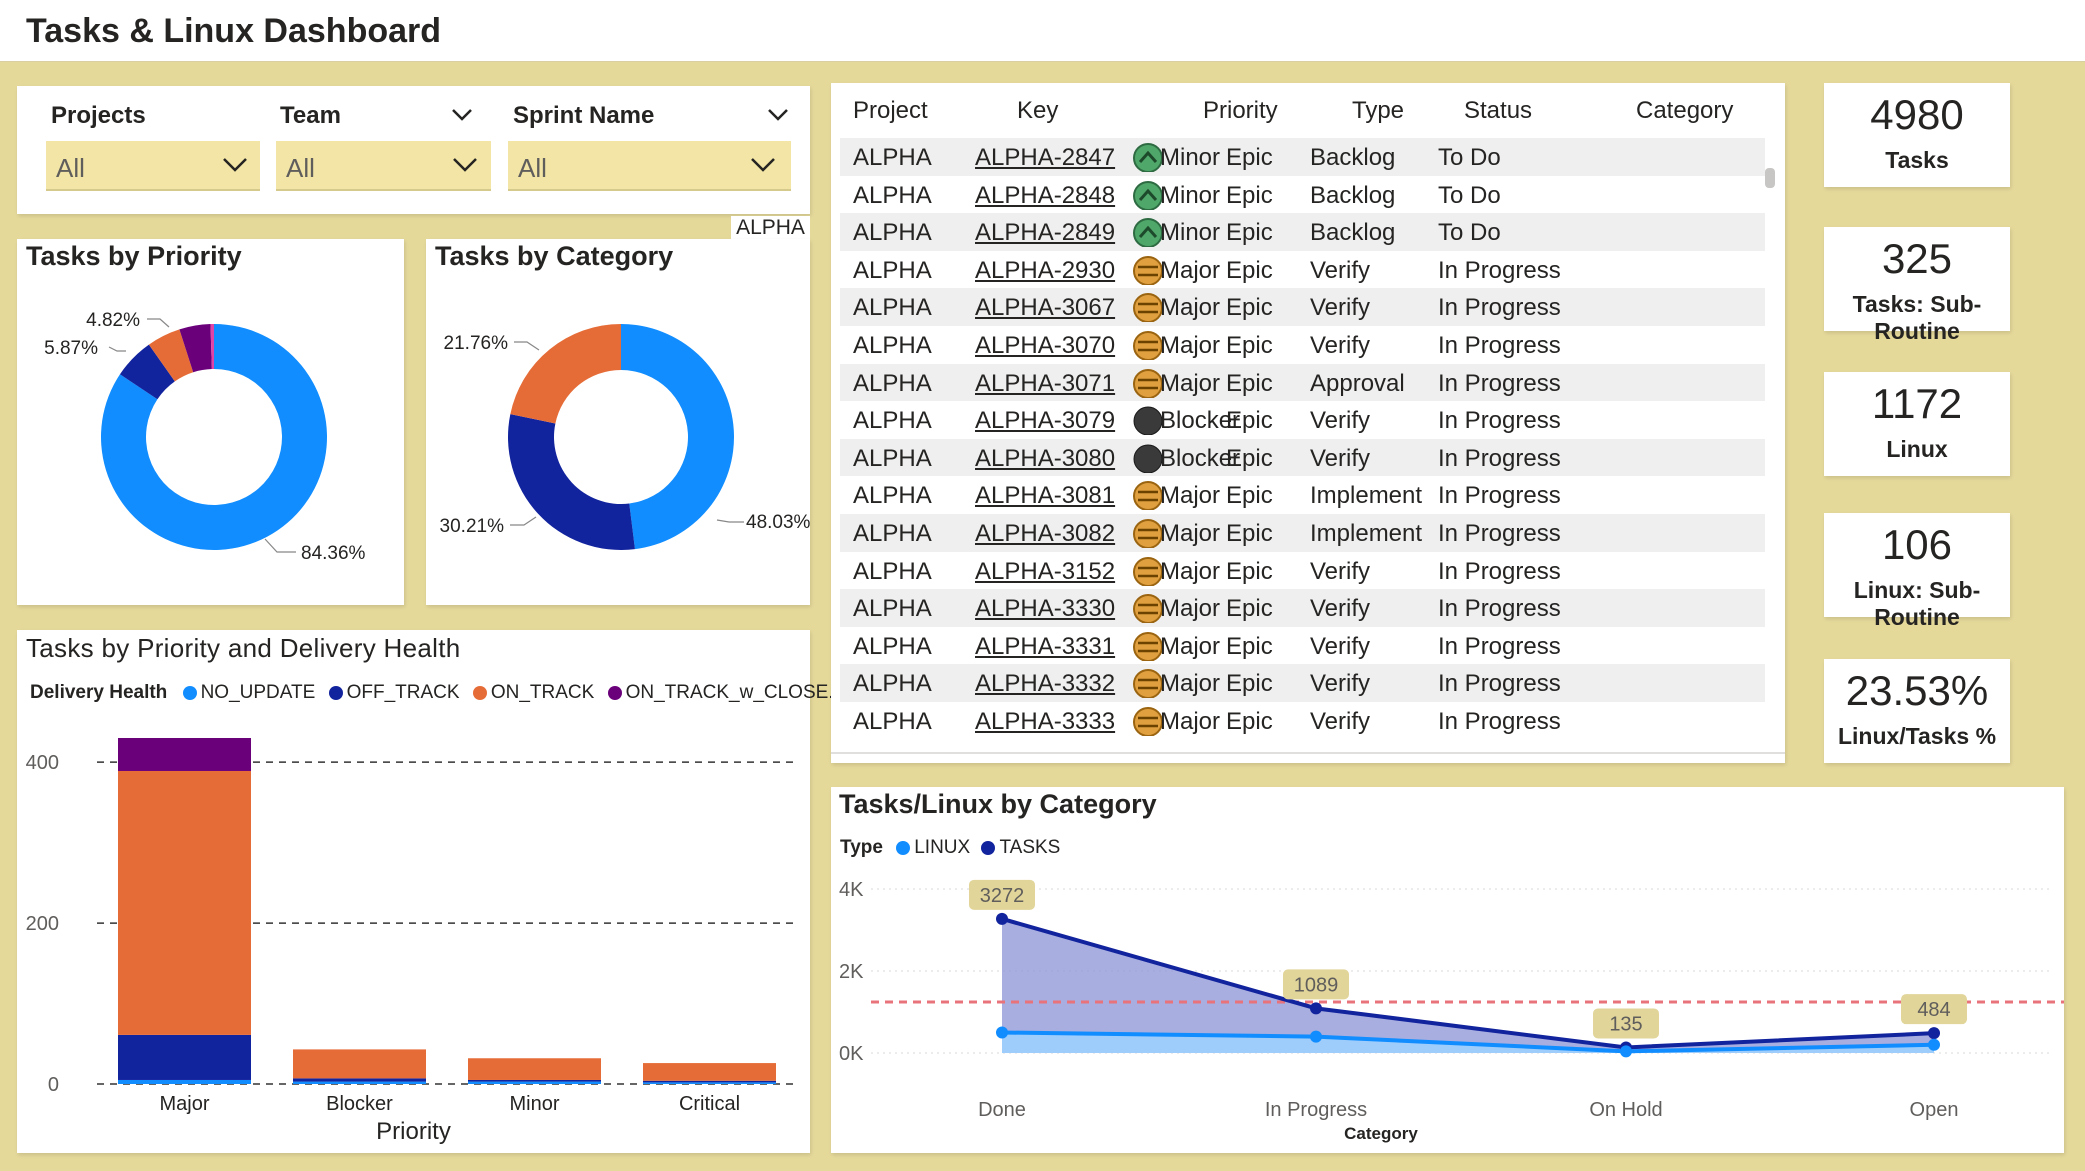 The height and width of the screenshot is (1171, 2085). What do you see at coordinates (890, 111) in the screenshot?
I see `column-header-project: Project` at bounding box center [890, 111].